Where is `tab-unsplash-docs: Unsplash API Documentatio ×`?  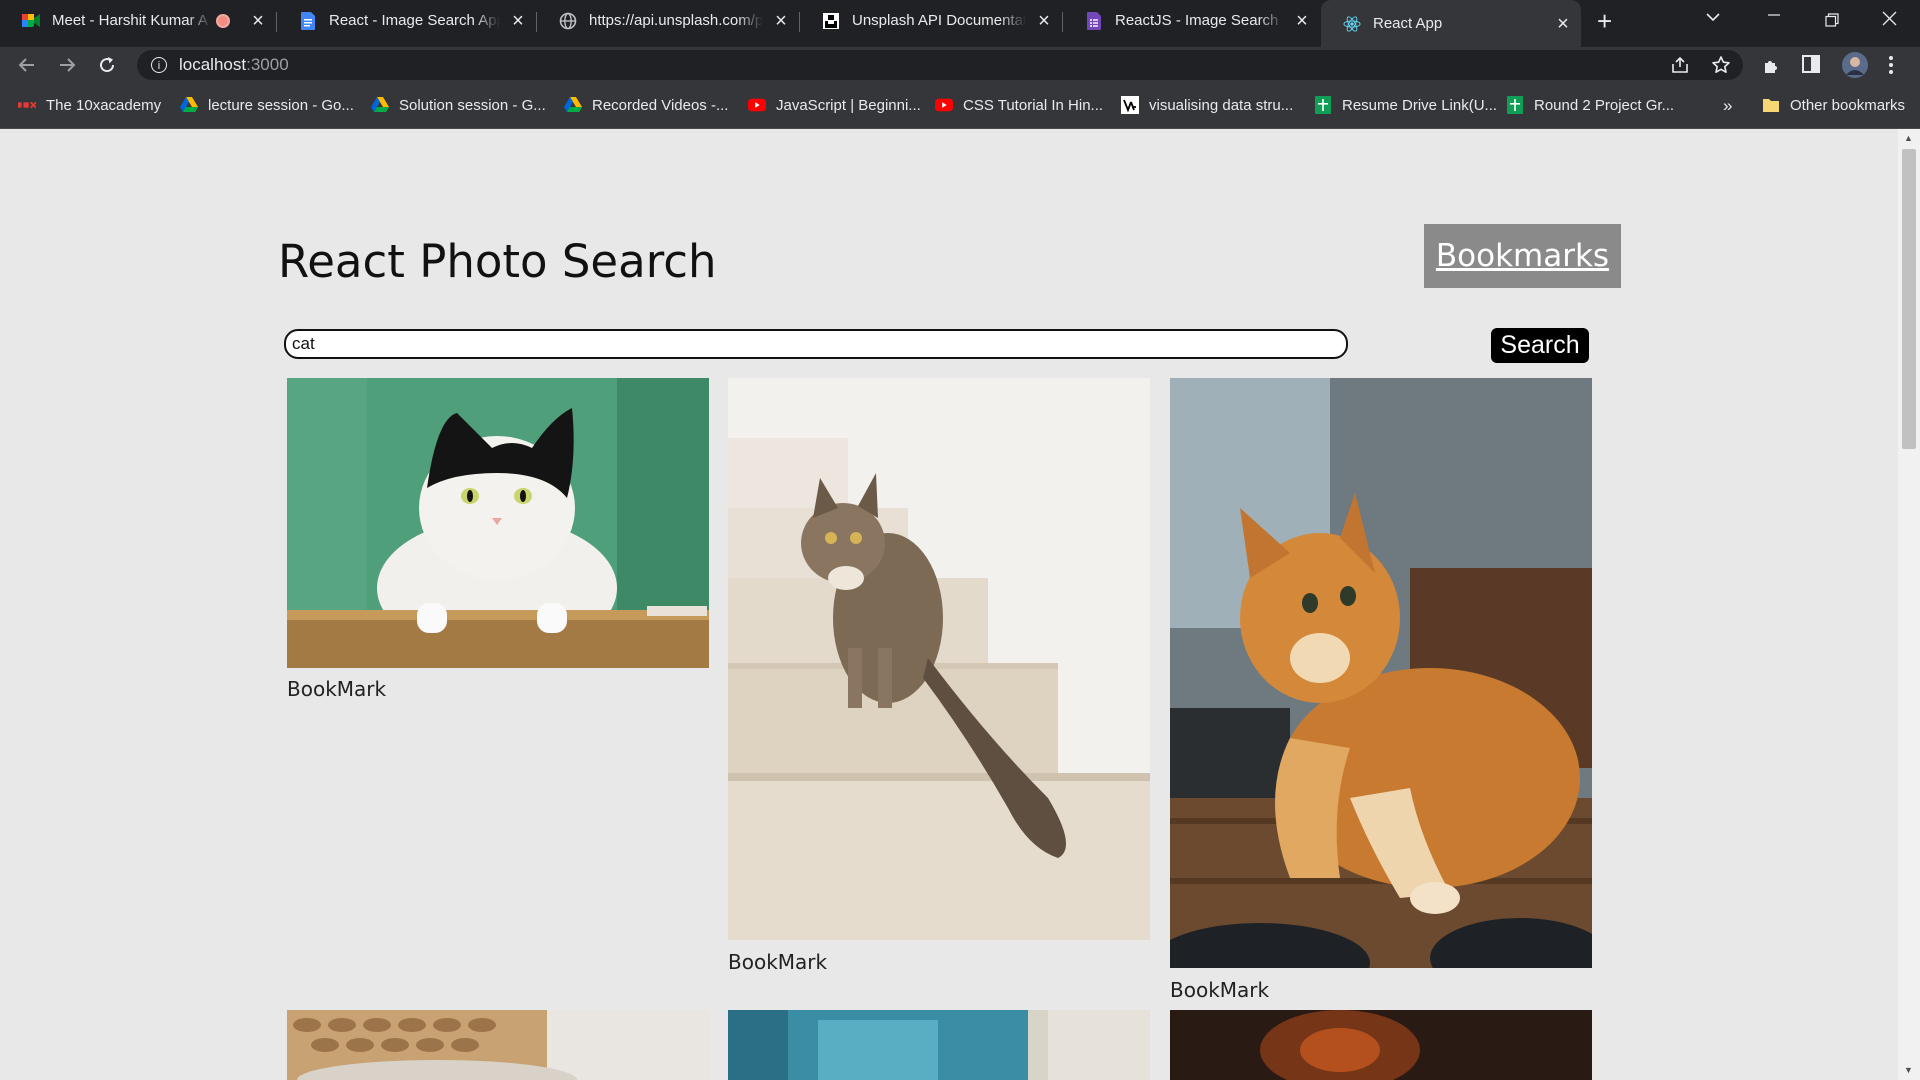 tab-unsplash-docs: Unsplash API Documentatio × is located at coordinates (931, 20).